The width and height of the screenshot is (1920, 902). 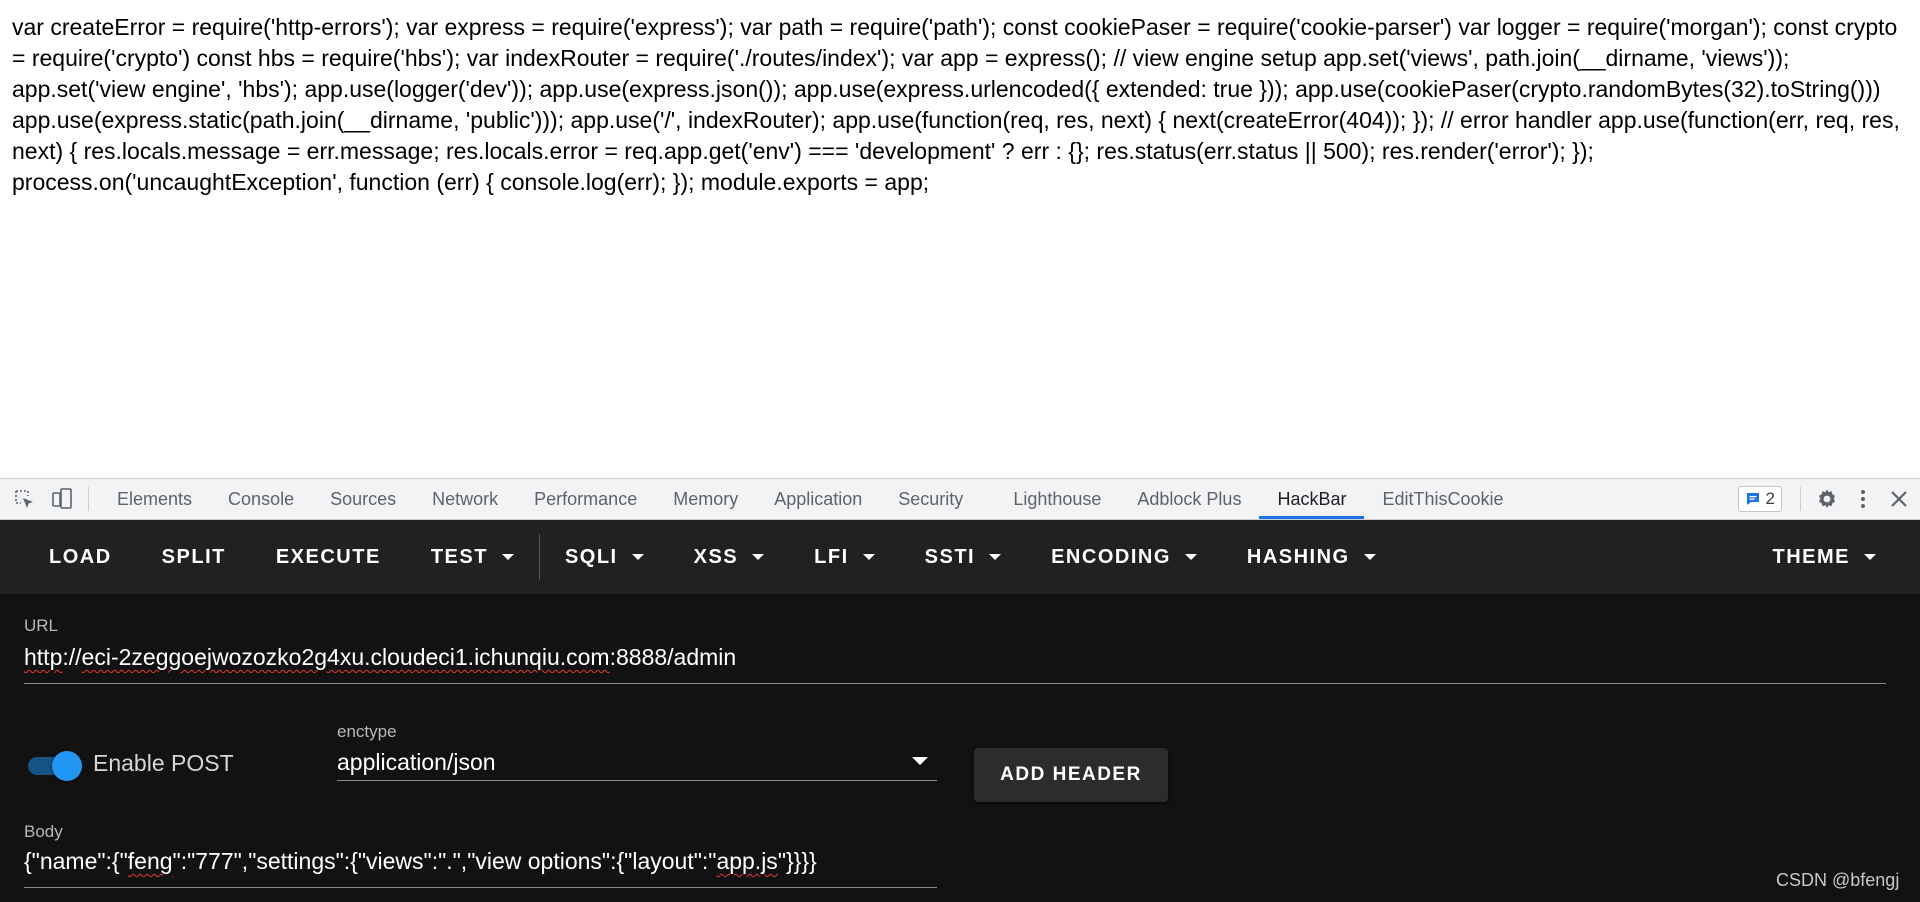 I want to click on issues-badge: 2, so click(x=1759, y=499).